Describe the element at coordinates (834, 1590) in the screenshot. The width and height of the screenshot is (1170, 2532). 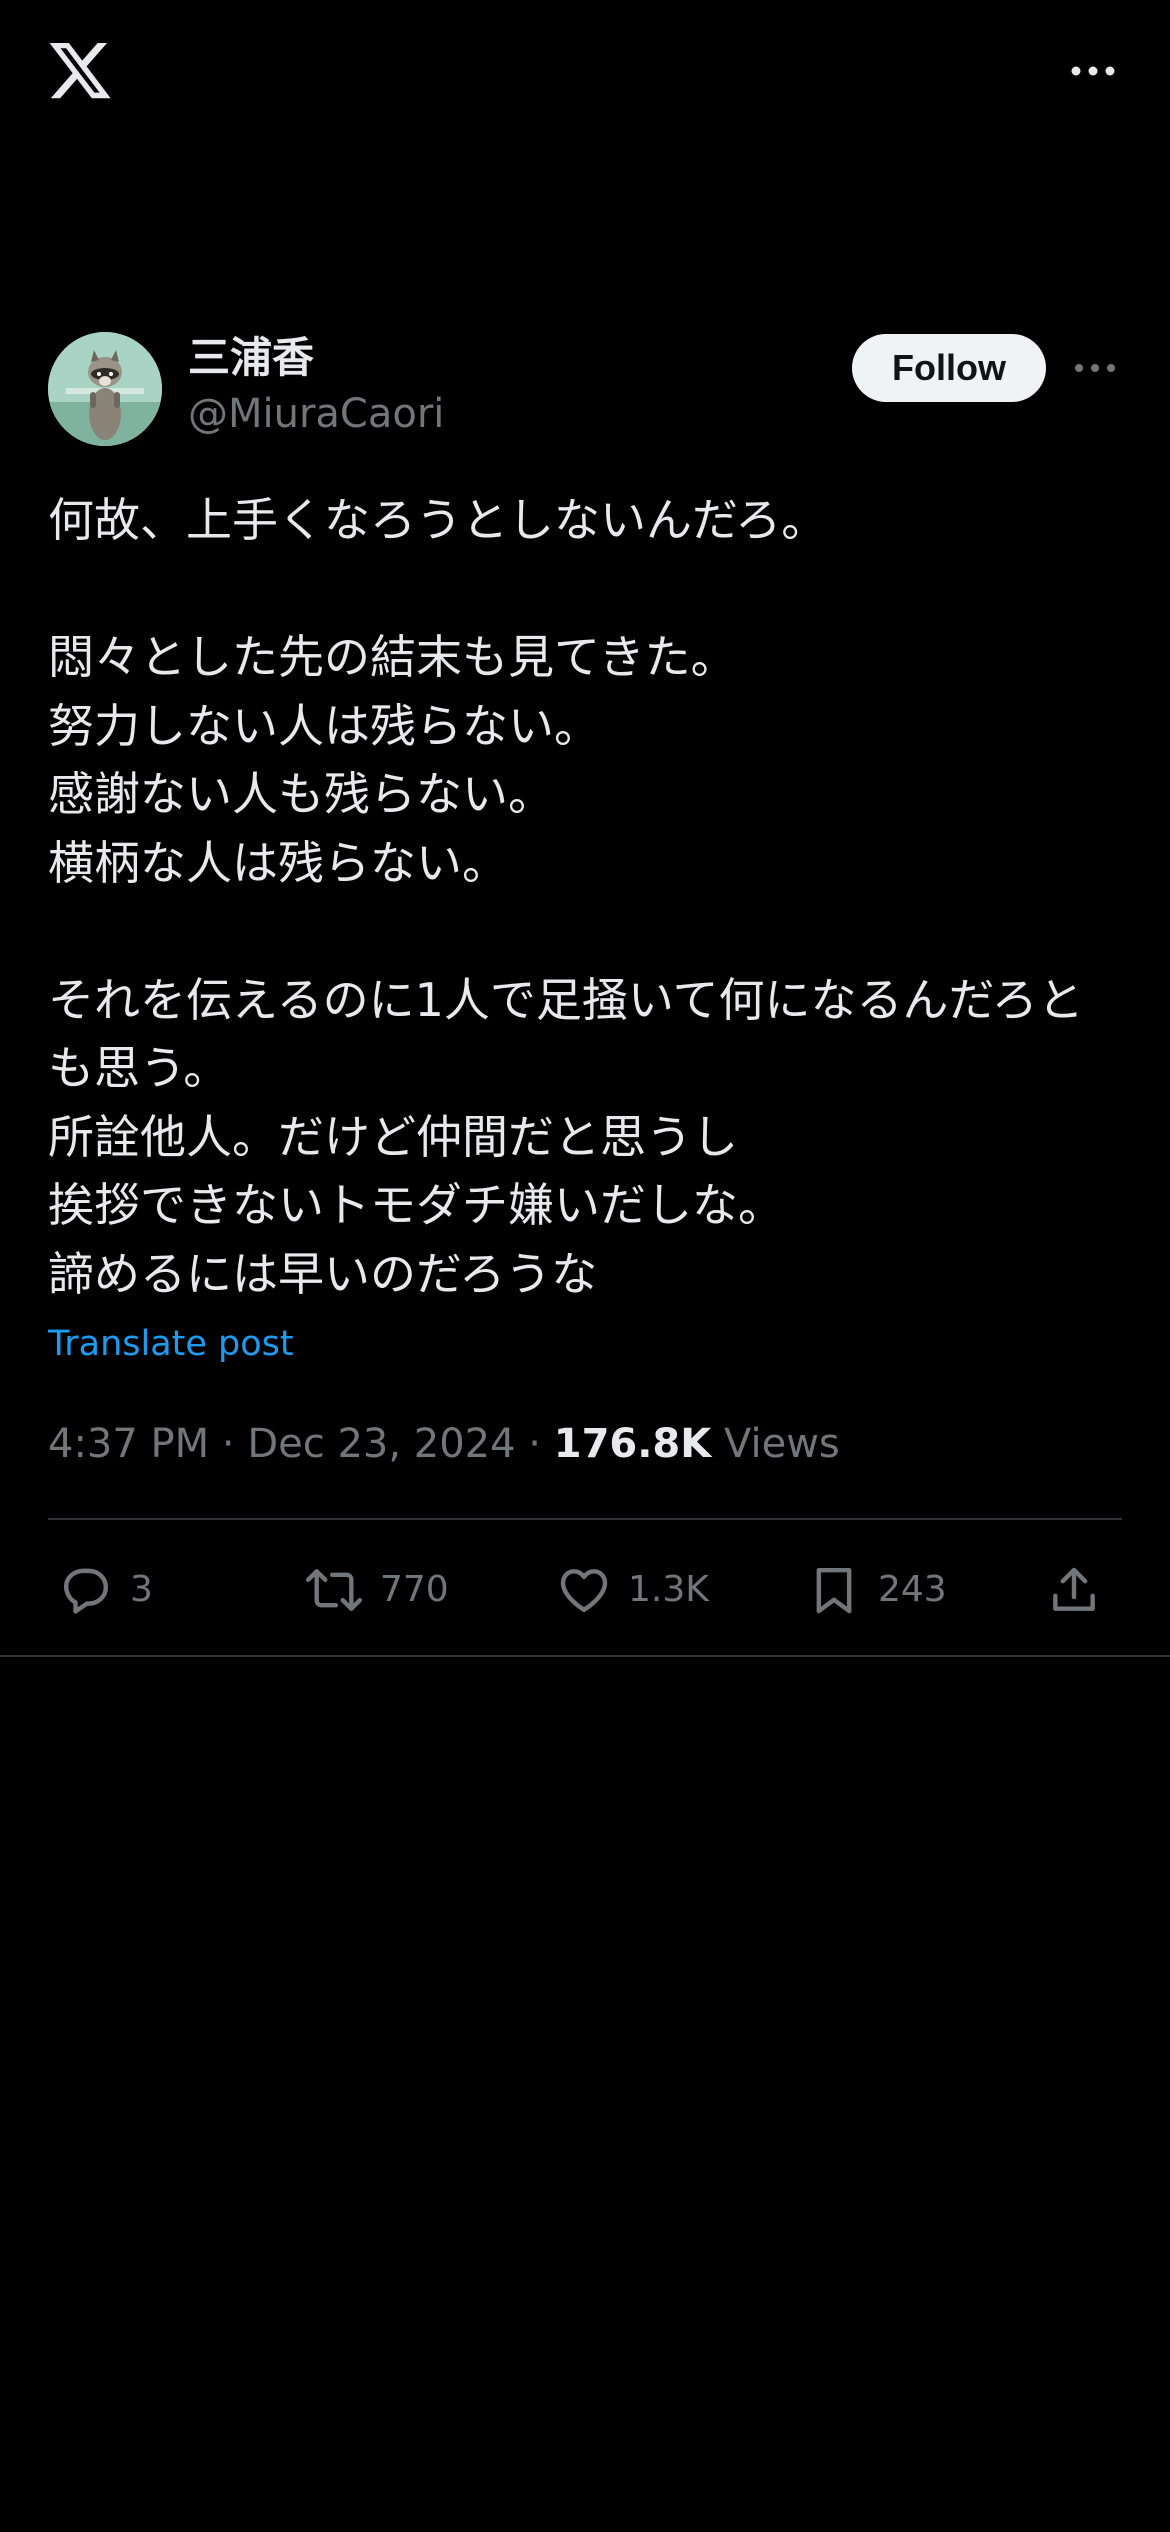
I see `bookmark-icon` at that location.